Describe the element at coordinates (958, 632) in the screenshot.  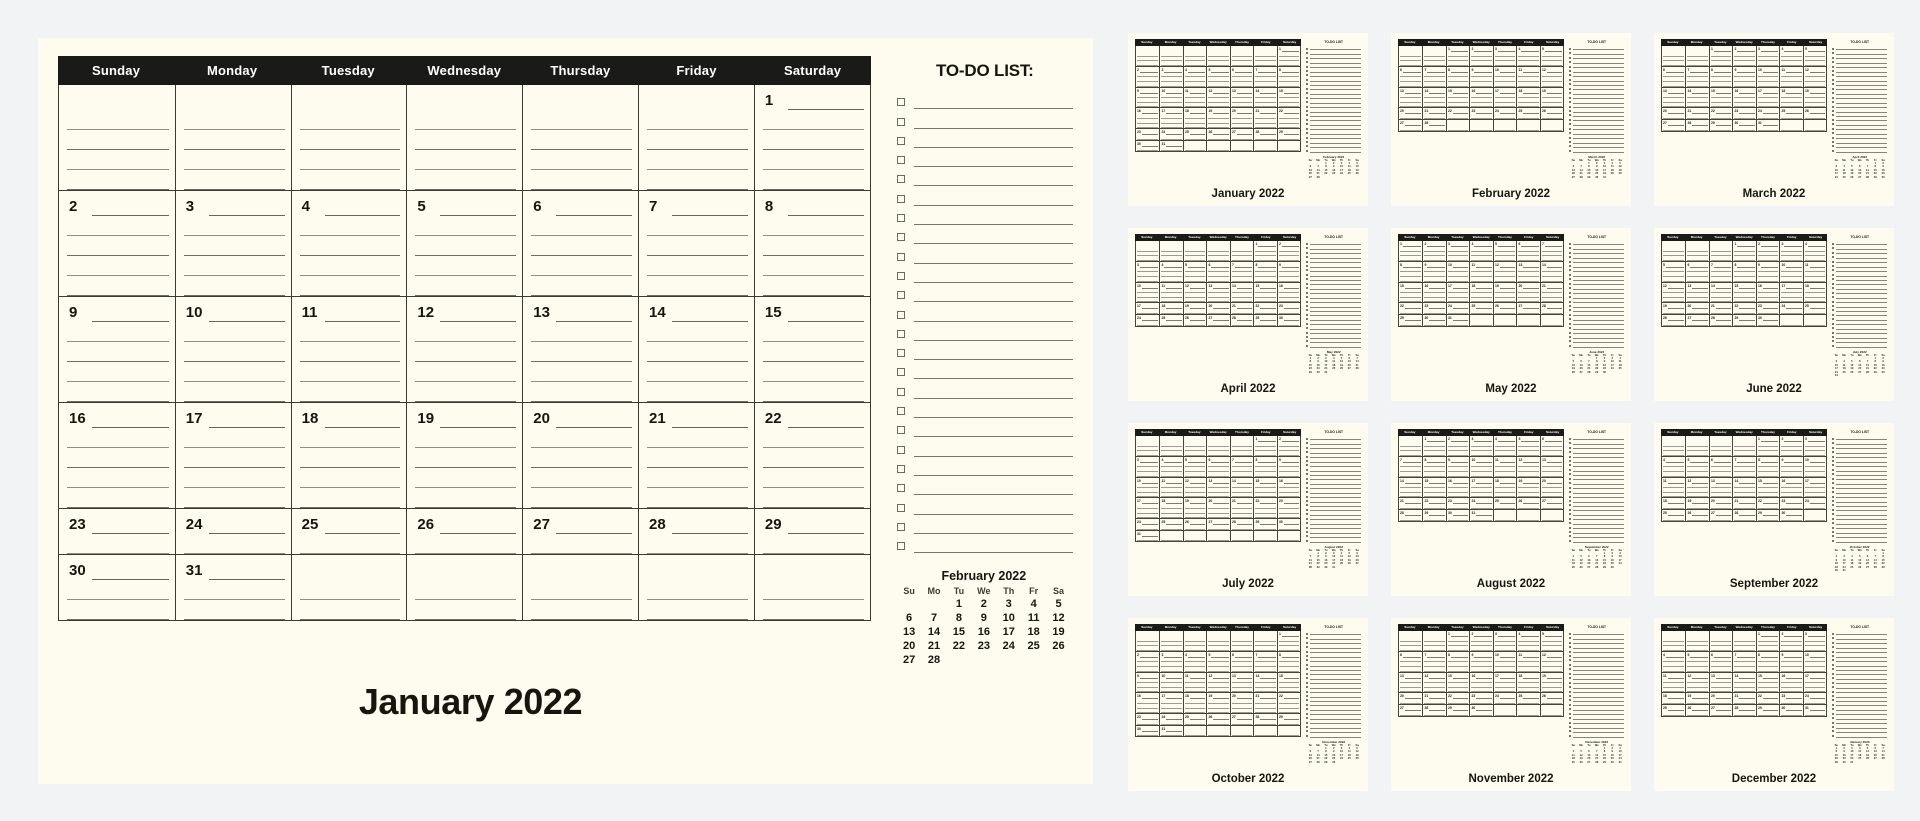
I see `mini-day-15: 15` at that location.